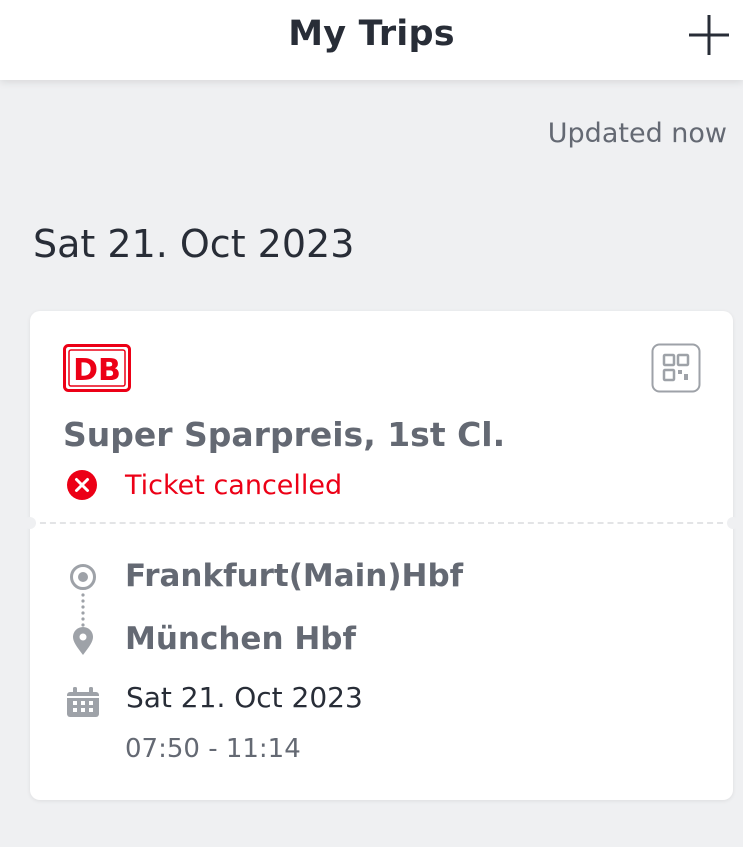 The image size is (743, 847). What do you see at coordinates (83, 702) in the screenshot?
I see `calendar-icon` at bounding box center [83, 702].